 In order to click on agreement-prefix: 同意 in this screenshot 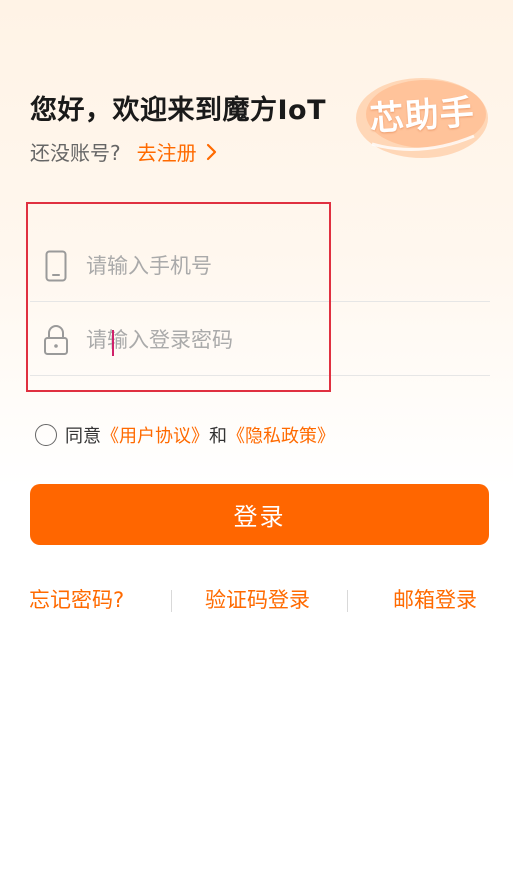, I will do `click(83, 436)`.